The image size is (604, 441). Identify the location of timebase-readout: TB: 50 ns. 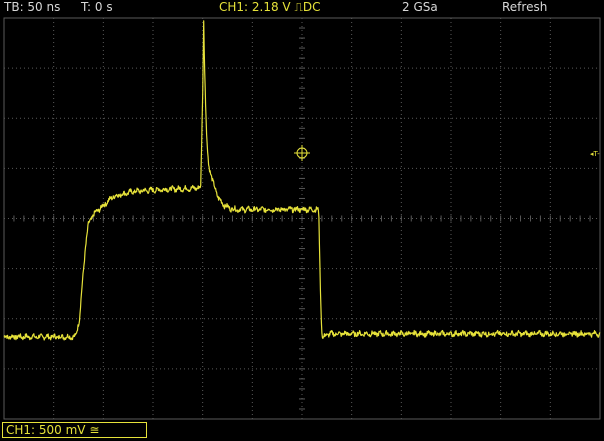
(32, 7).